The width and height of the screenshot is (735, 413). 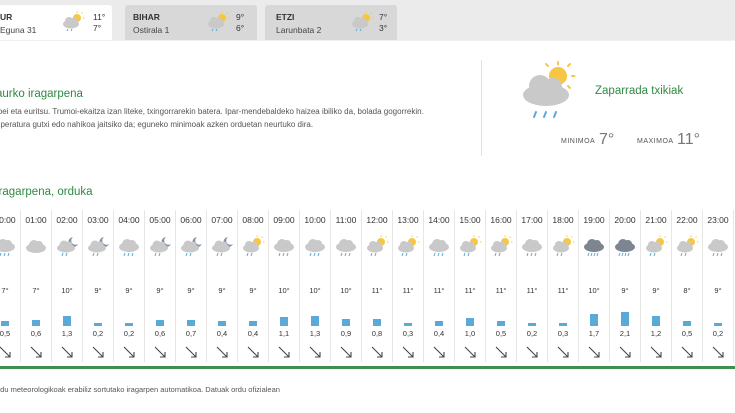 I want to click on hour-time: 20:00, so click(x=625, y=220).